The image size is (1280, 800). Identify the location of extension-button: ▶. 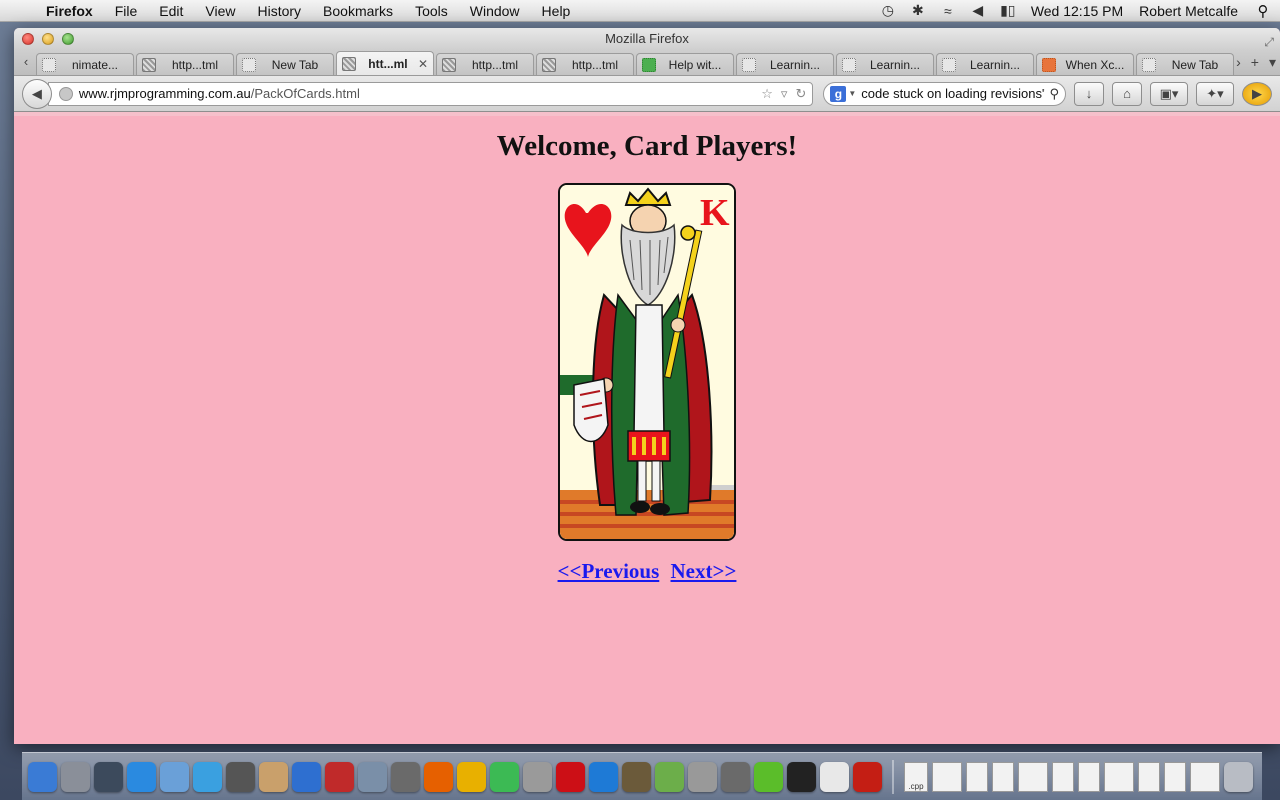
(1257, 93).